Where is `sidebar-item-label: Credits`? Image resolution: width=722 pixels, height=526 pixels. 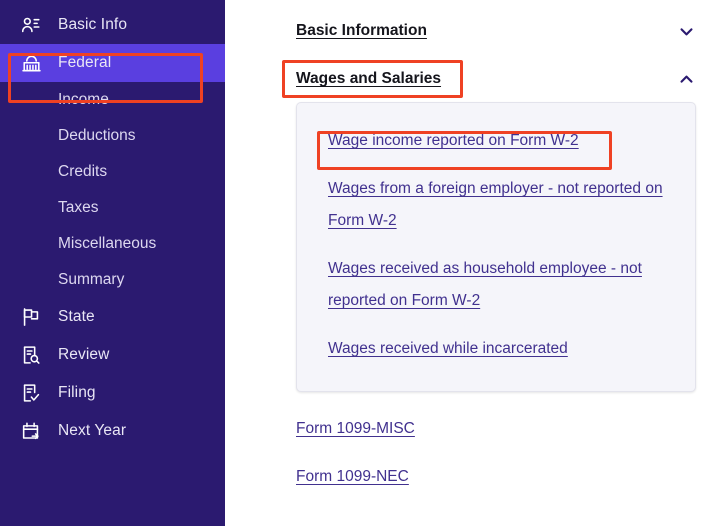
sidebar-item-label: Credits is located at coordinates (83, 171).